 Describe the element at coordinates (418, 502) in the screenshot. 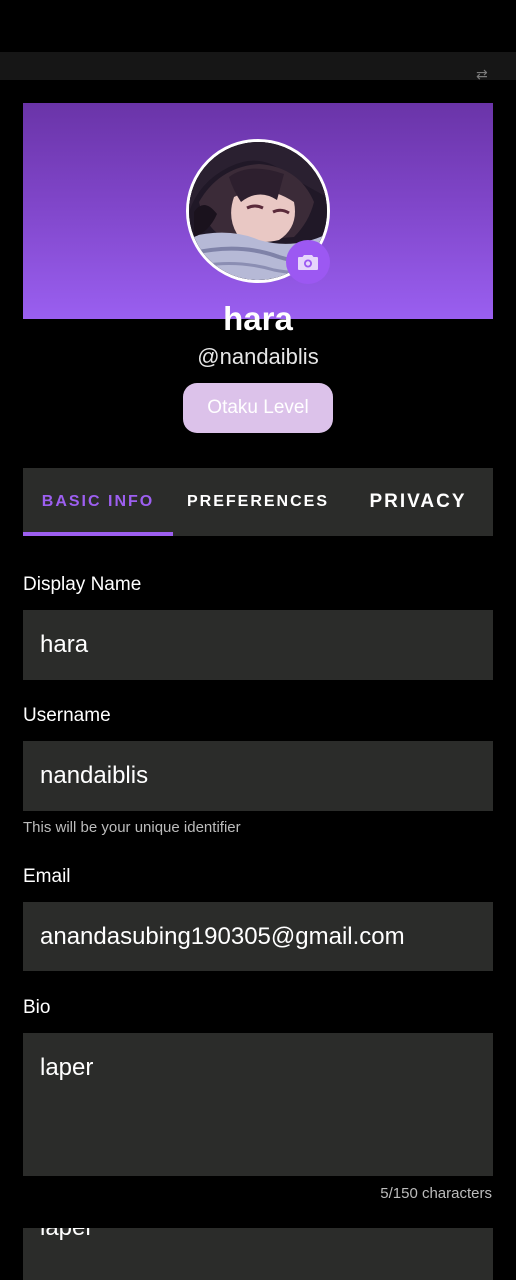

I see `tab-privacy: PRIVACY` at that location.